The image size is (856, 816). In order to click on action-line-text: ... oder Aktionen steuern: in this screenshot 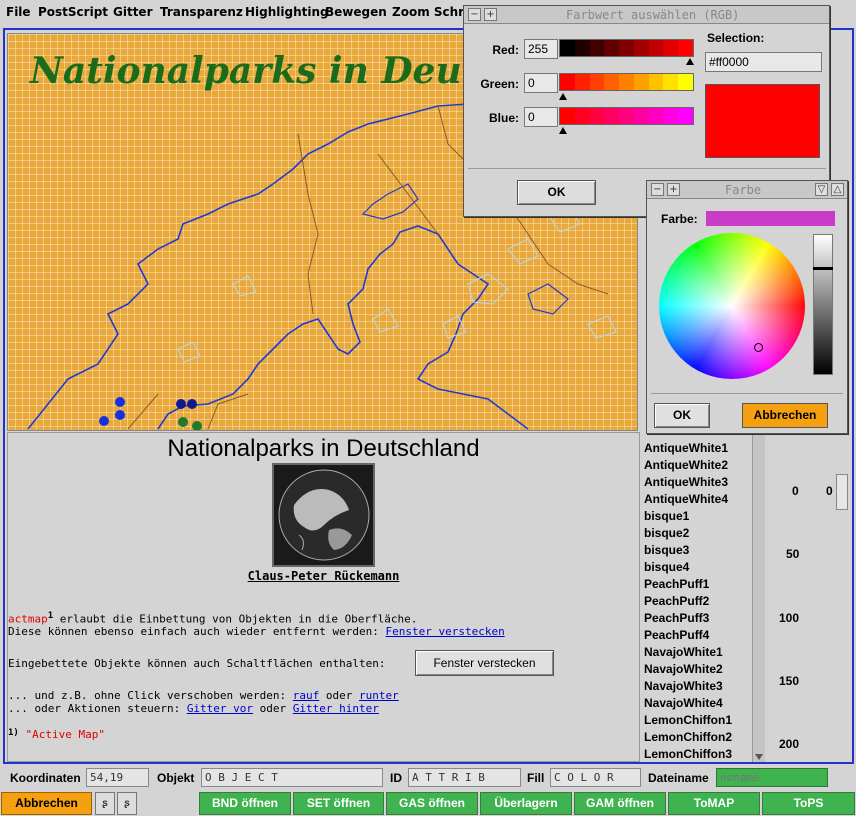, I will do `click(97, 708)`.